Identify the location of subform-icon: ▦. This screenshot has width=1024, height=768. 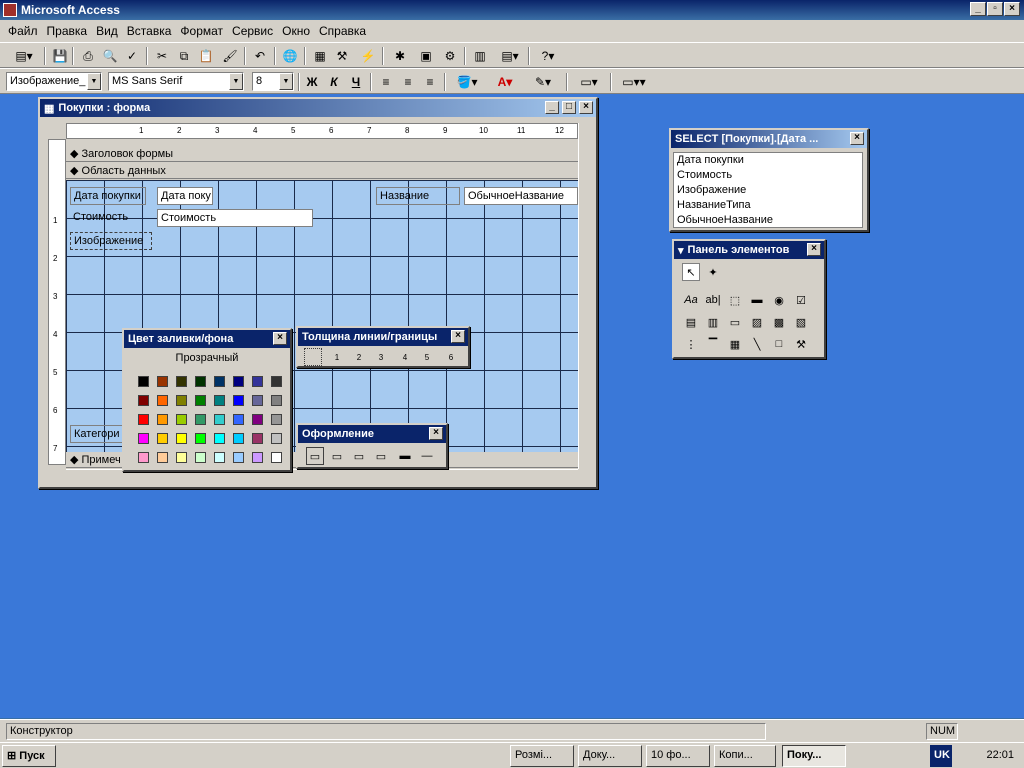
(735, 344).